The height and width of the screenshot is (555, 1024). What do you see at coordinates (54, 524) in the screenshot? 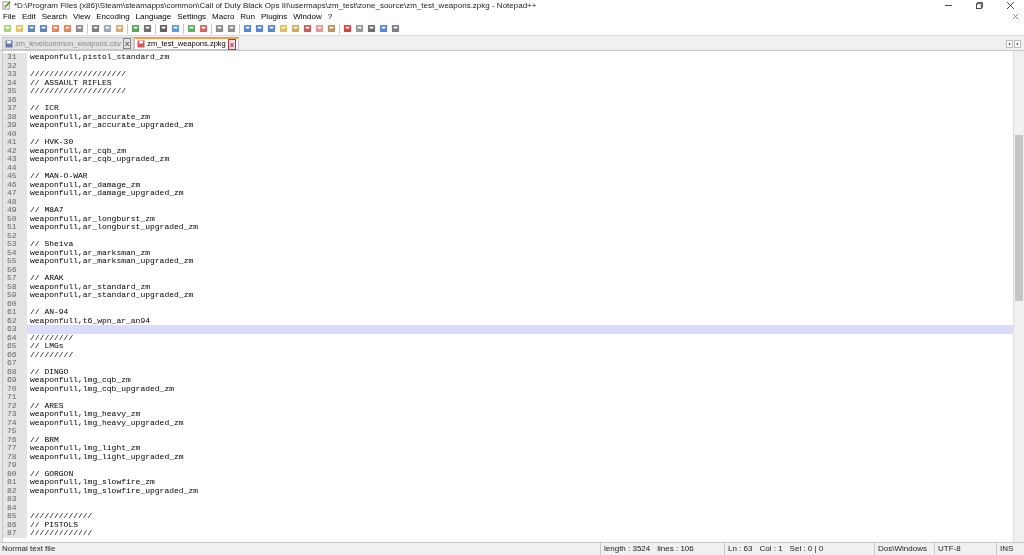
I see `code-line: // PISTOLS` at bounding box center [54, 524].